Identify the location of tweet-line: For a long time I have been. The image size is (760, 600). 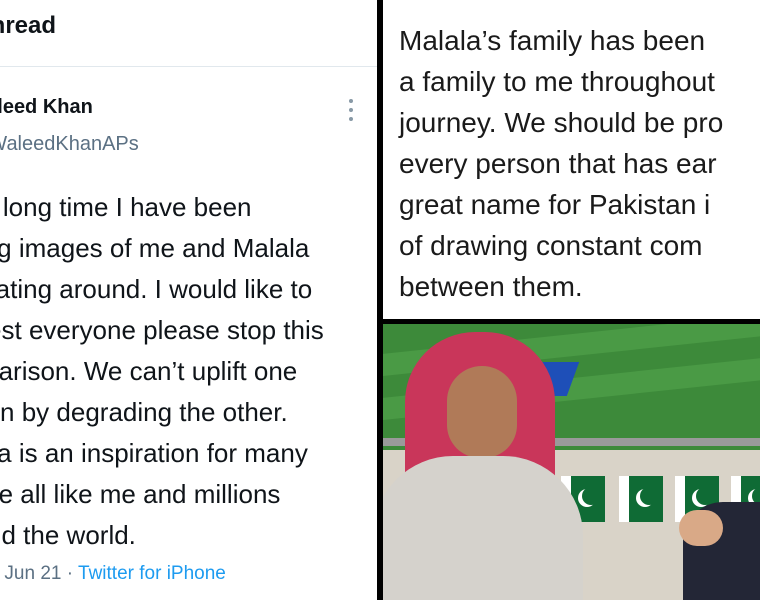
(126, 207).